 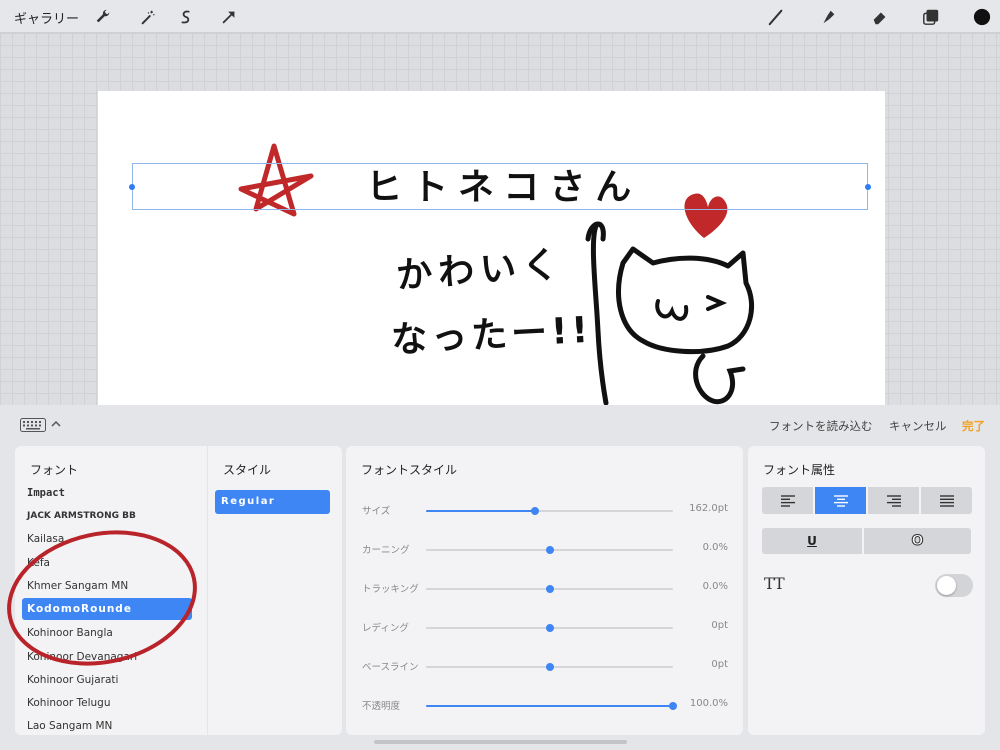 What do you see at coordinates (107, 493) in the screenshot?
I see `font-item-impact: Impact` at bounding box center [107, 493].